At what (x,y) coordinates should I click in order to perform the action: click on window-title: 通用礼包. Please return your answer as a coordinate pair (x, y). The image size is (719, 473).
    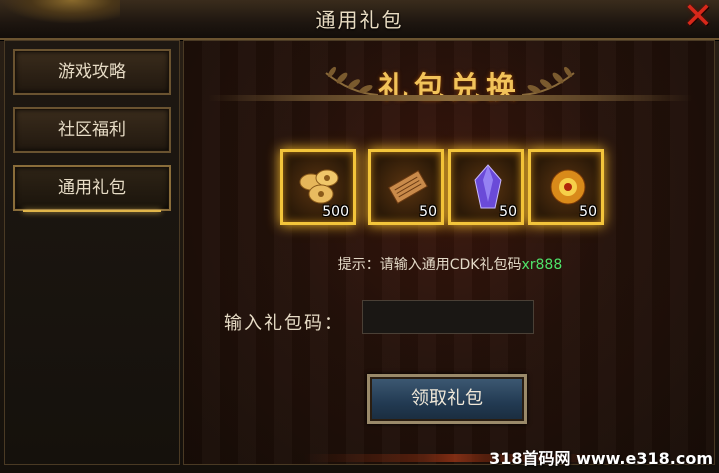
    Looking at the image, I should click on (359, 20).